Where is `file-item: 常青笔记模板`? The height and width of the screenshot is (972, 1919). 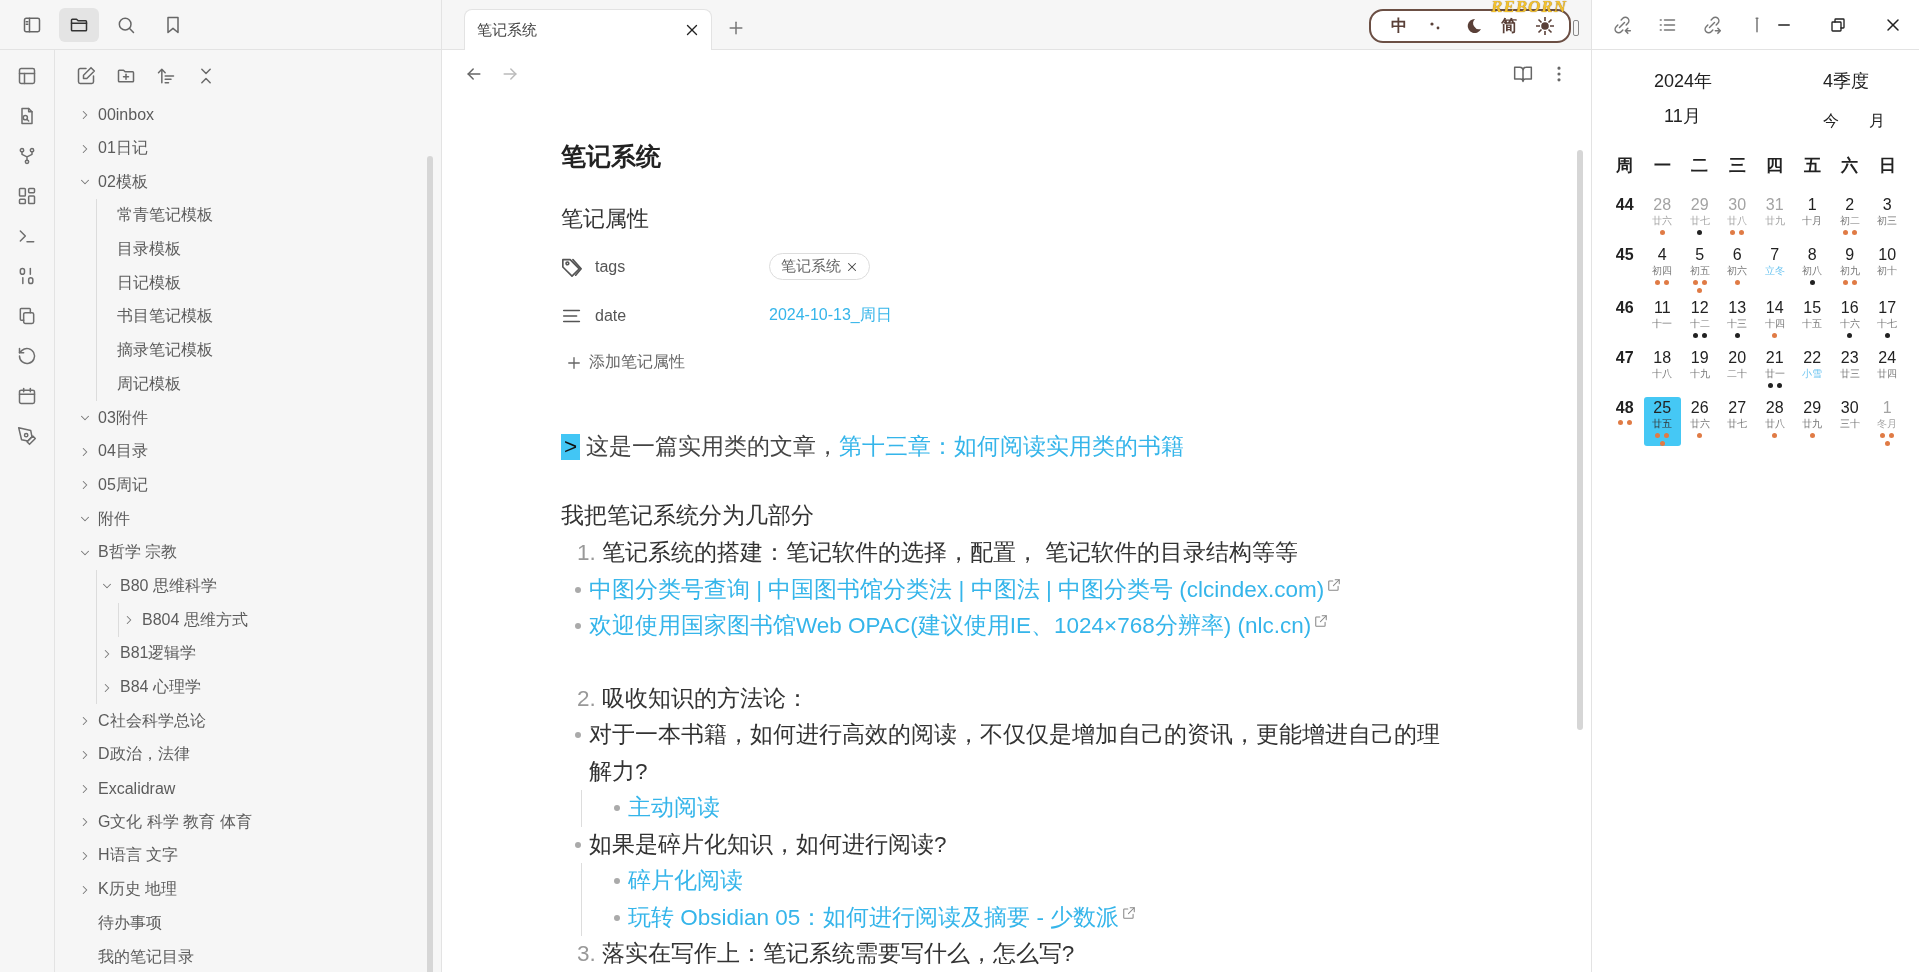 file-item: 常青笔记模板 is located at coordinates (165, 216).